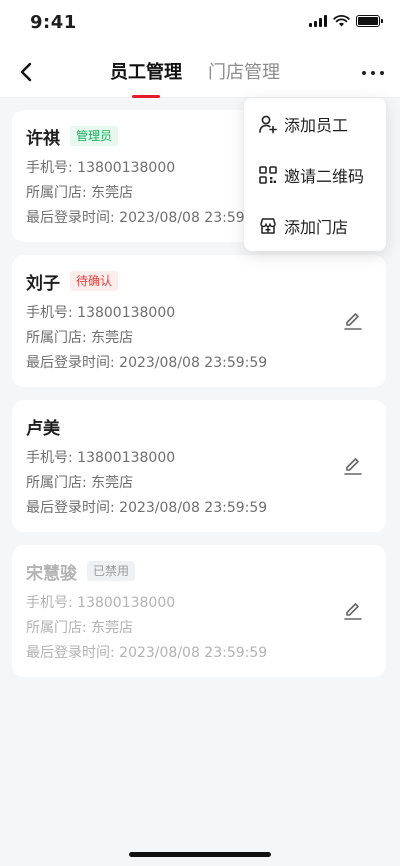 The height and width of the screenshot is (866, 400). What do you see at coordinates (268, 226) in the screenshot?
I see `add-store-icon` at bounding box center [268, 226].